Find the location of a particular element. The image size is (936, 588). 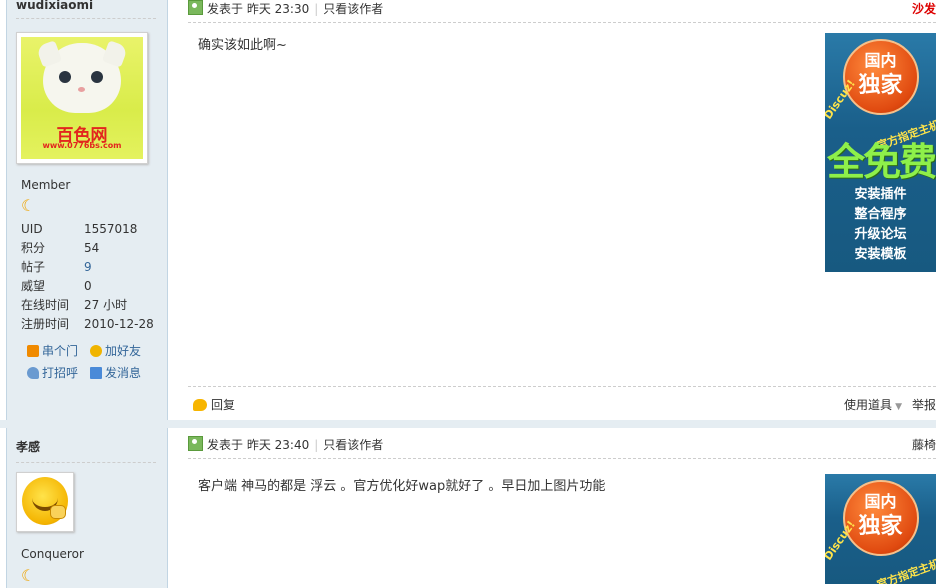

ad-features: 安装插件 整合程序 升级论坛 安装模板 is located at coordinates (880, 224).